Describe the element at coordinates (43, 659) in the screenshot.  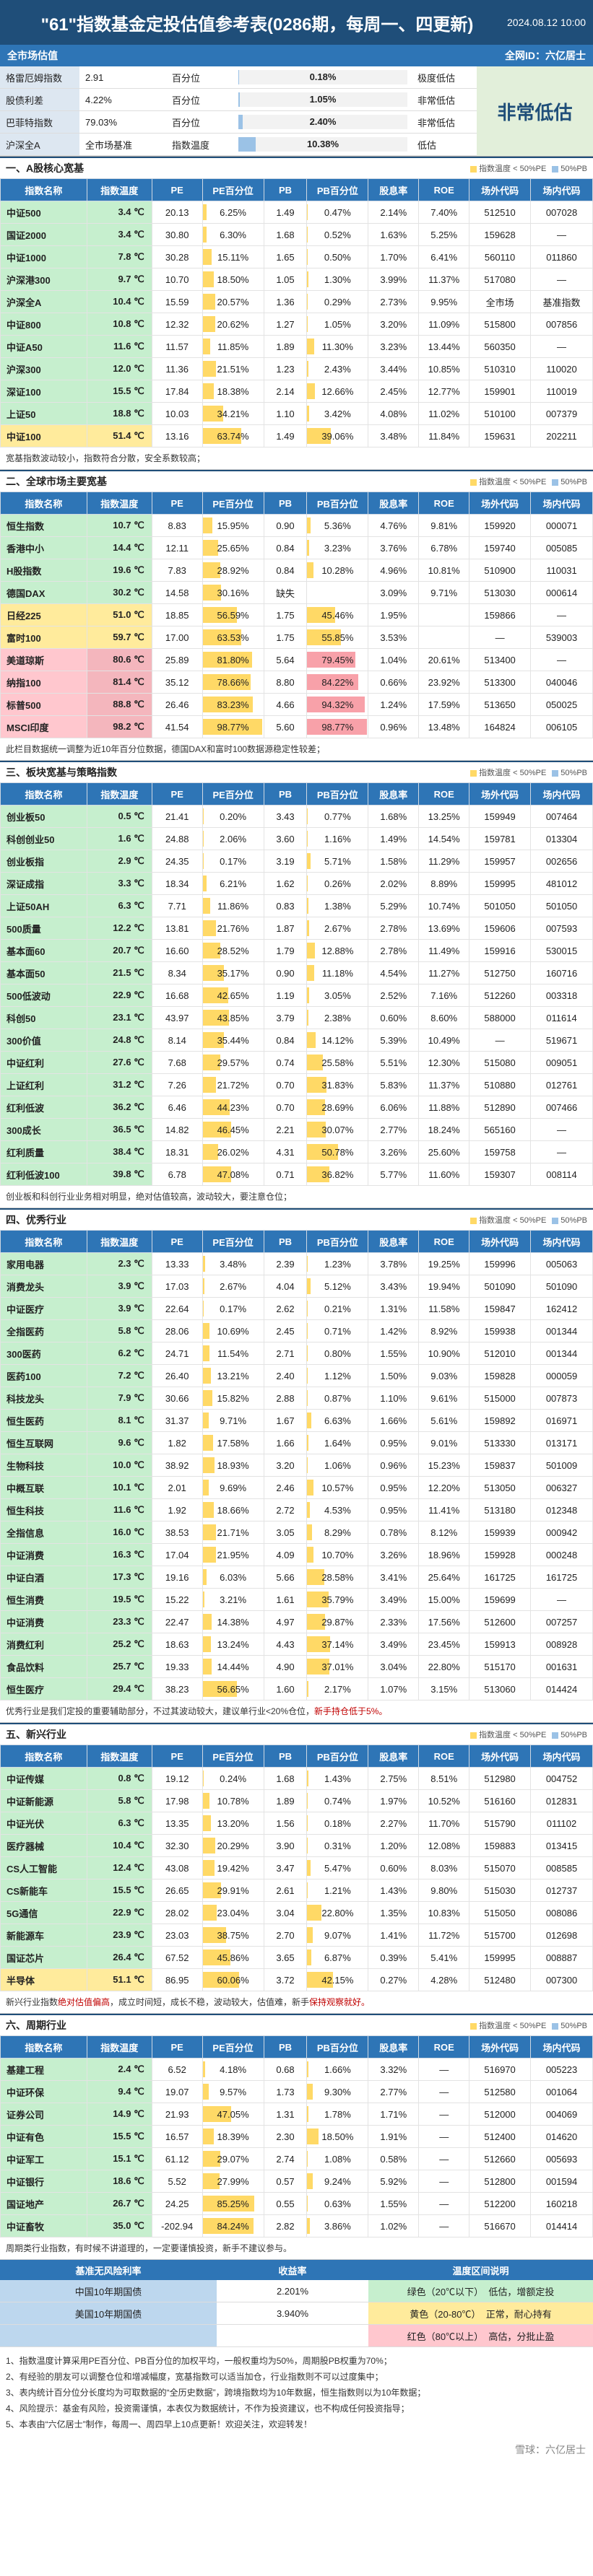
I see `index-name: 美道琼斯` at that location.